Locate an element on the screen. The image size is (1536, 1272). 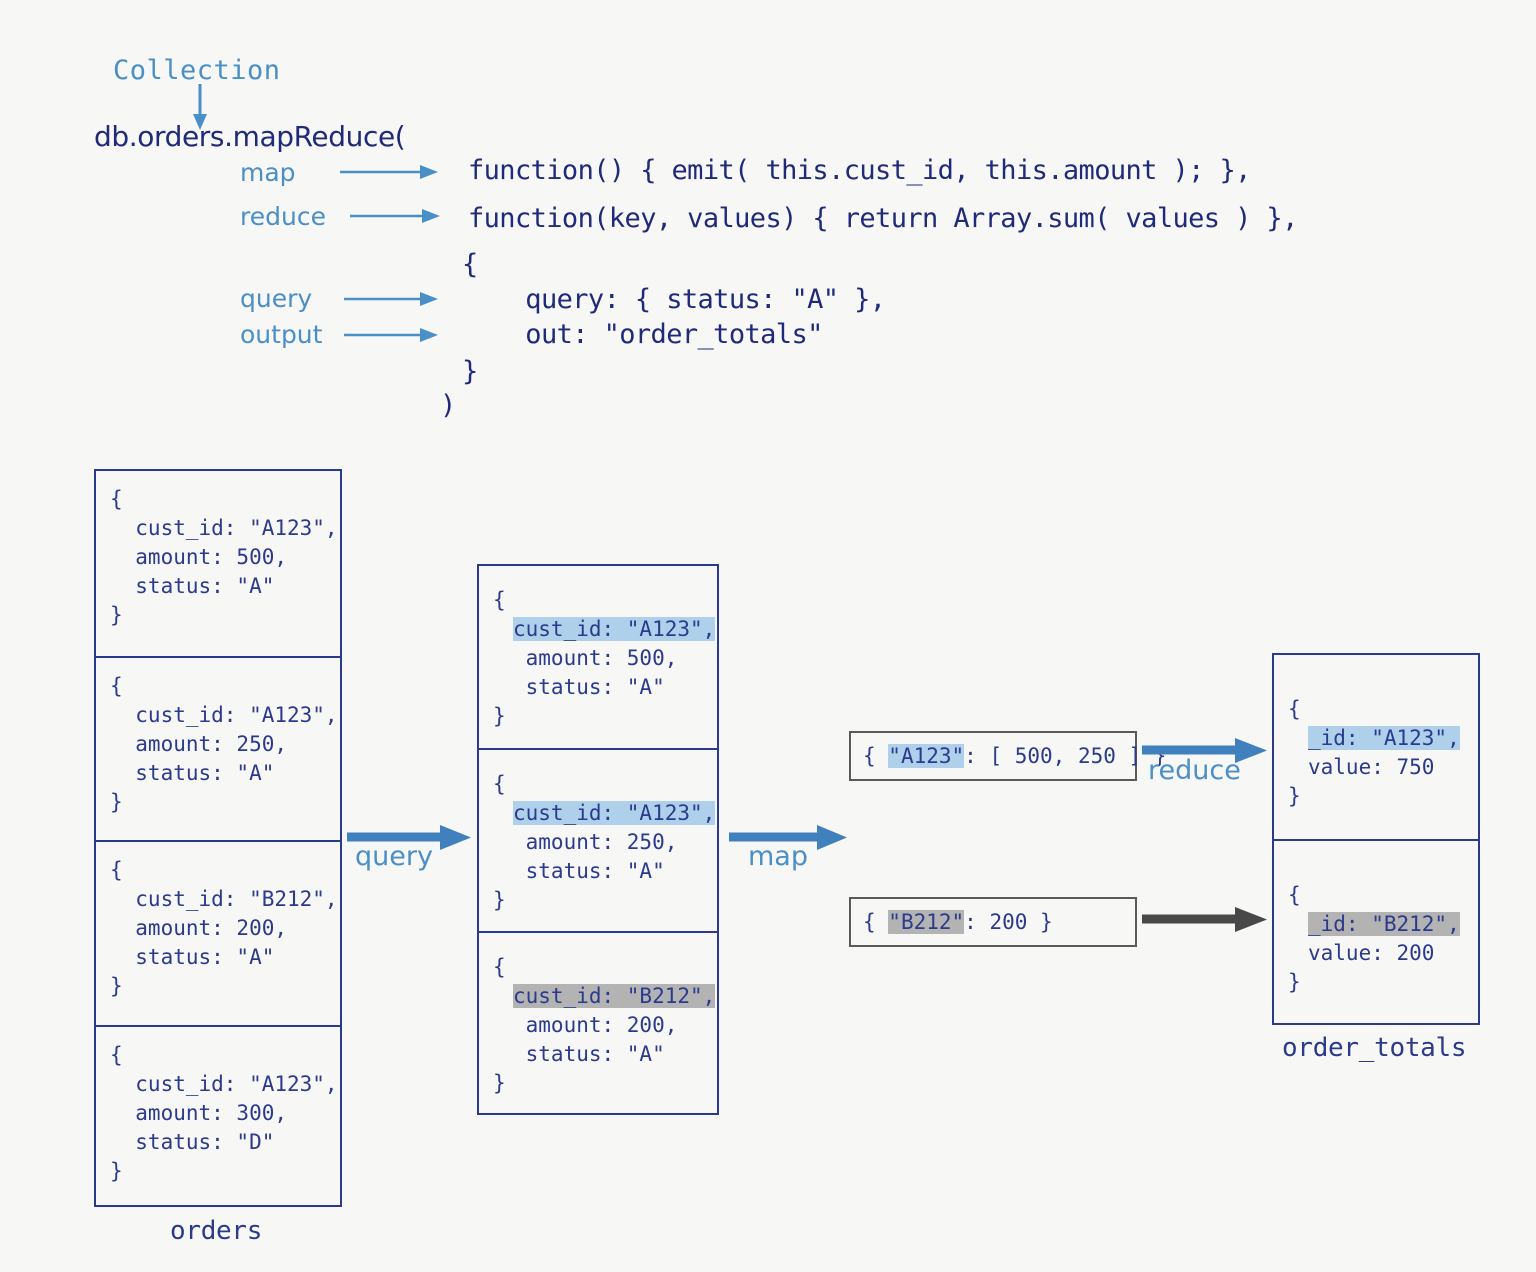
param-label-output: output is located at coordinates (281, 334).